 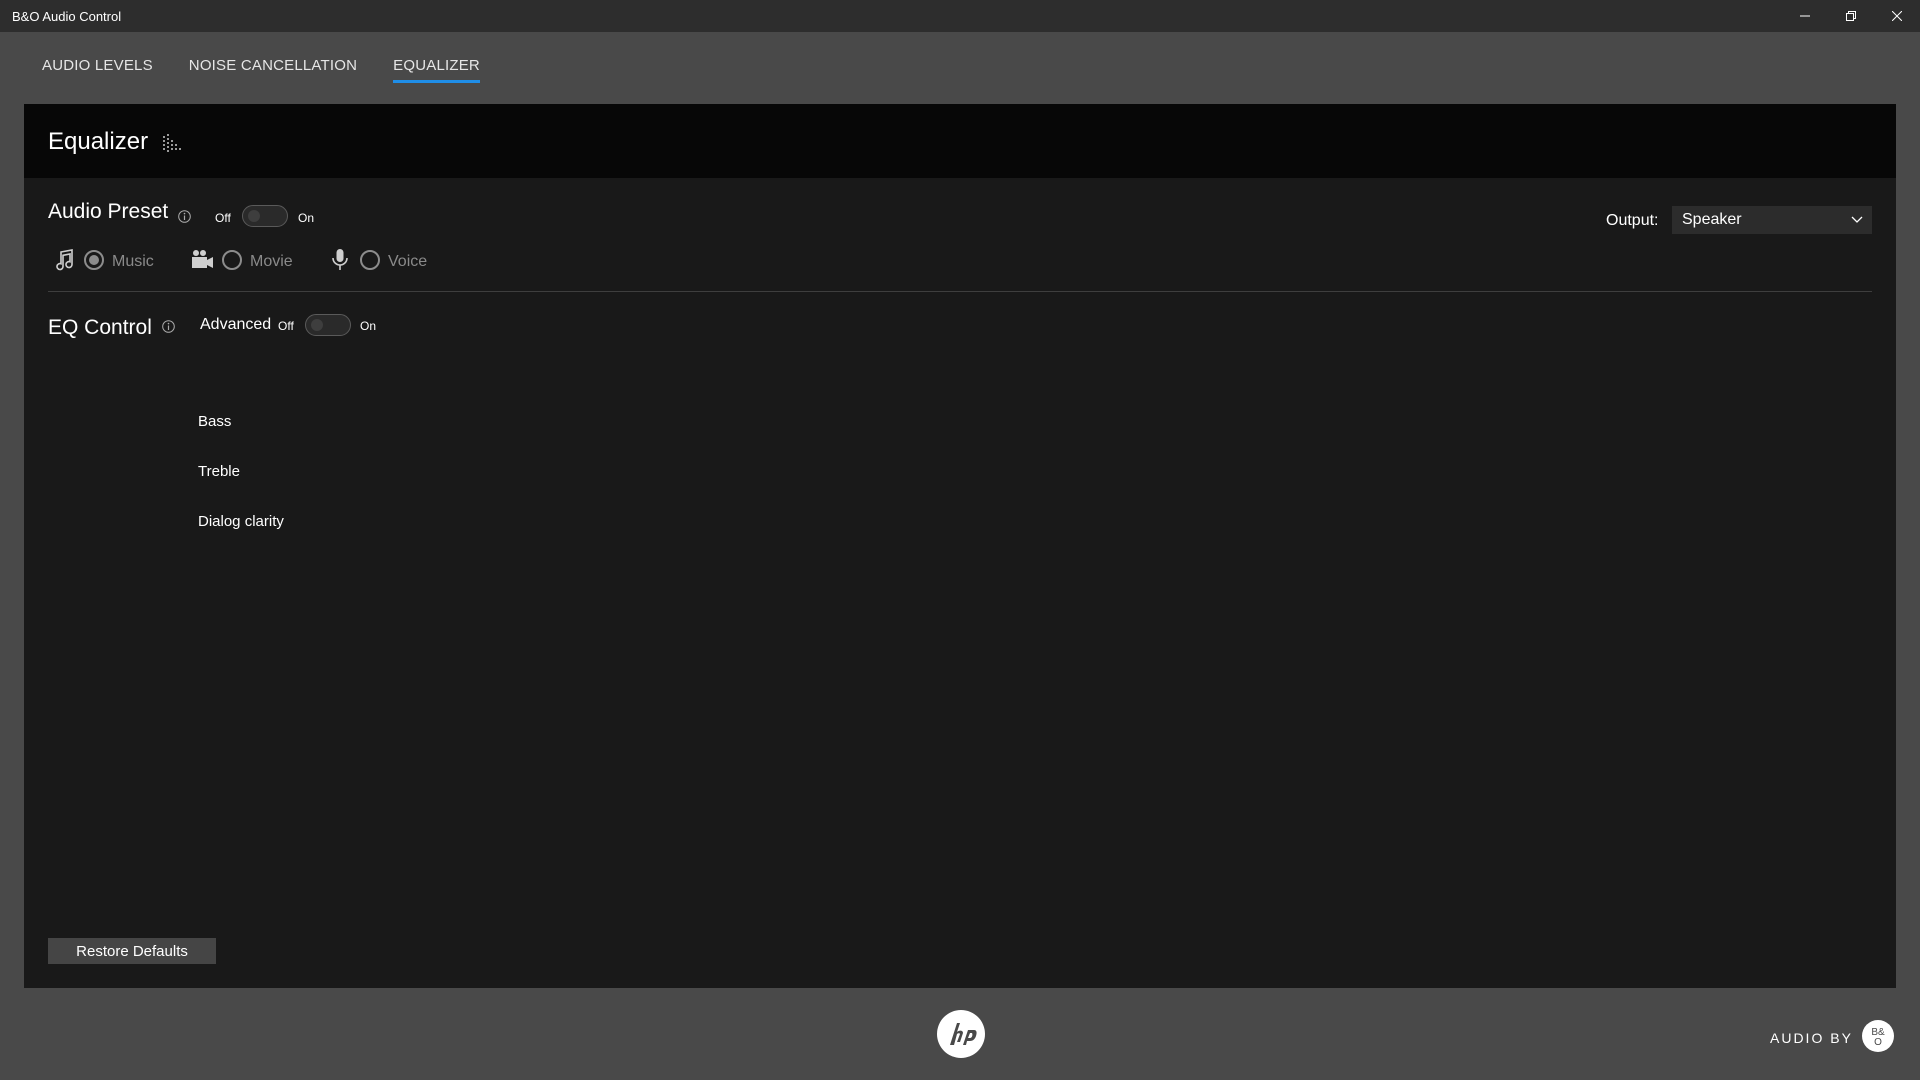 I want to click on voice-label: Voice, so click(x=407, y=262).